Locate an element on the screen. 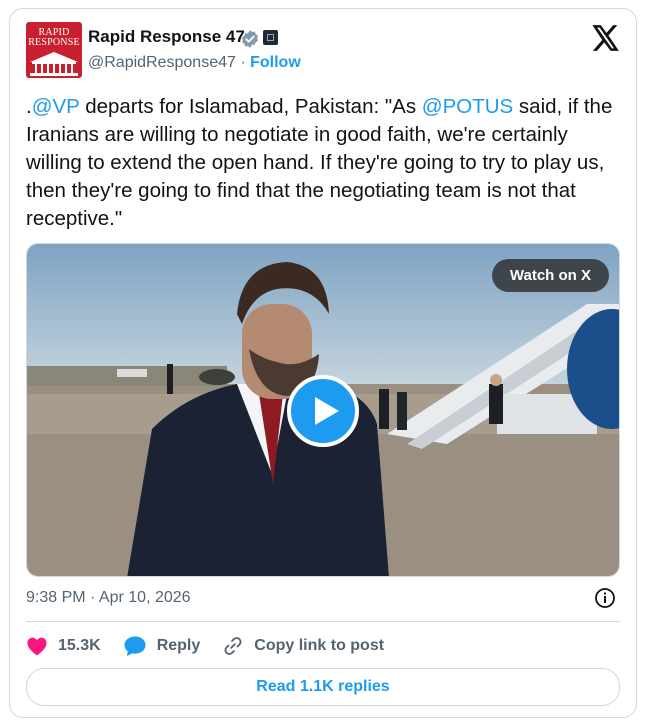  mention-potus: @POTUS is located at coordinates (467, 106).